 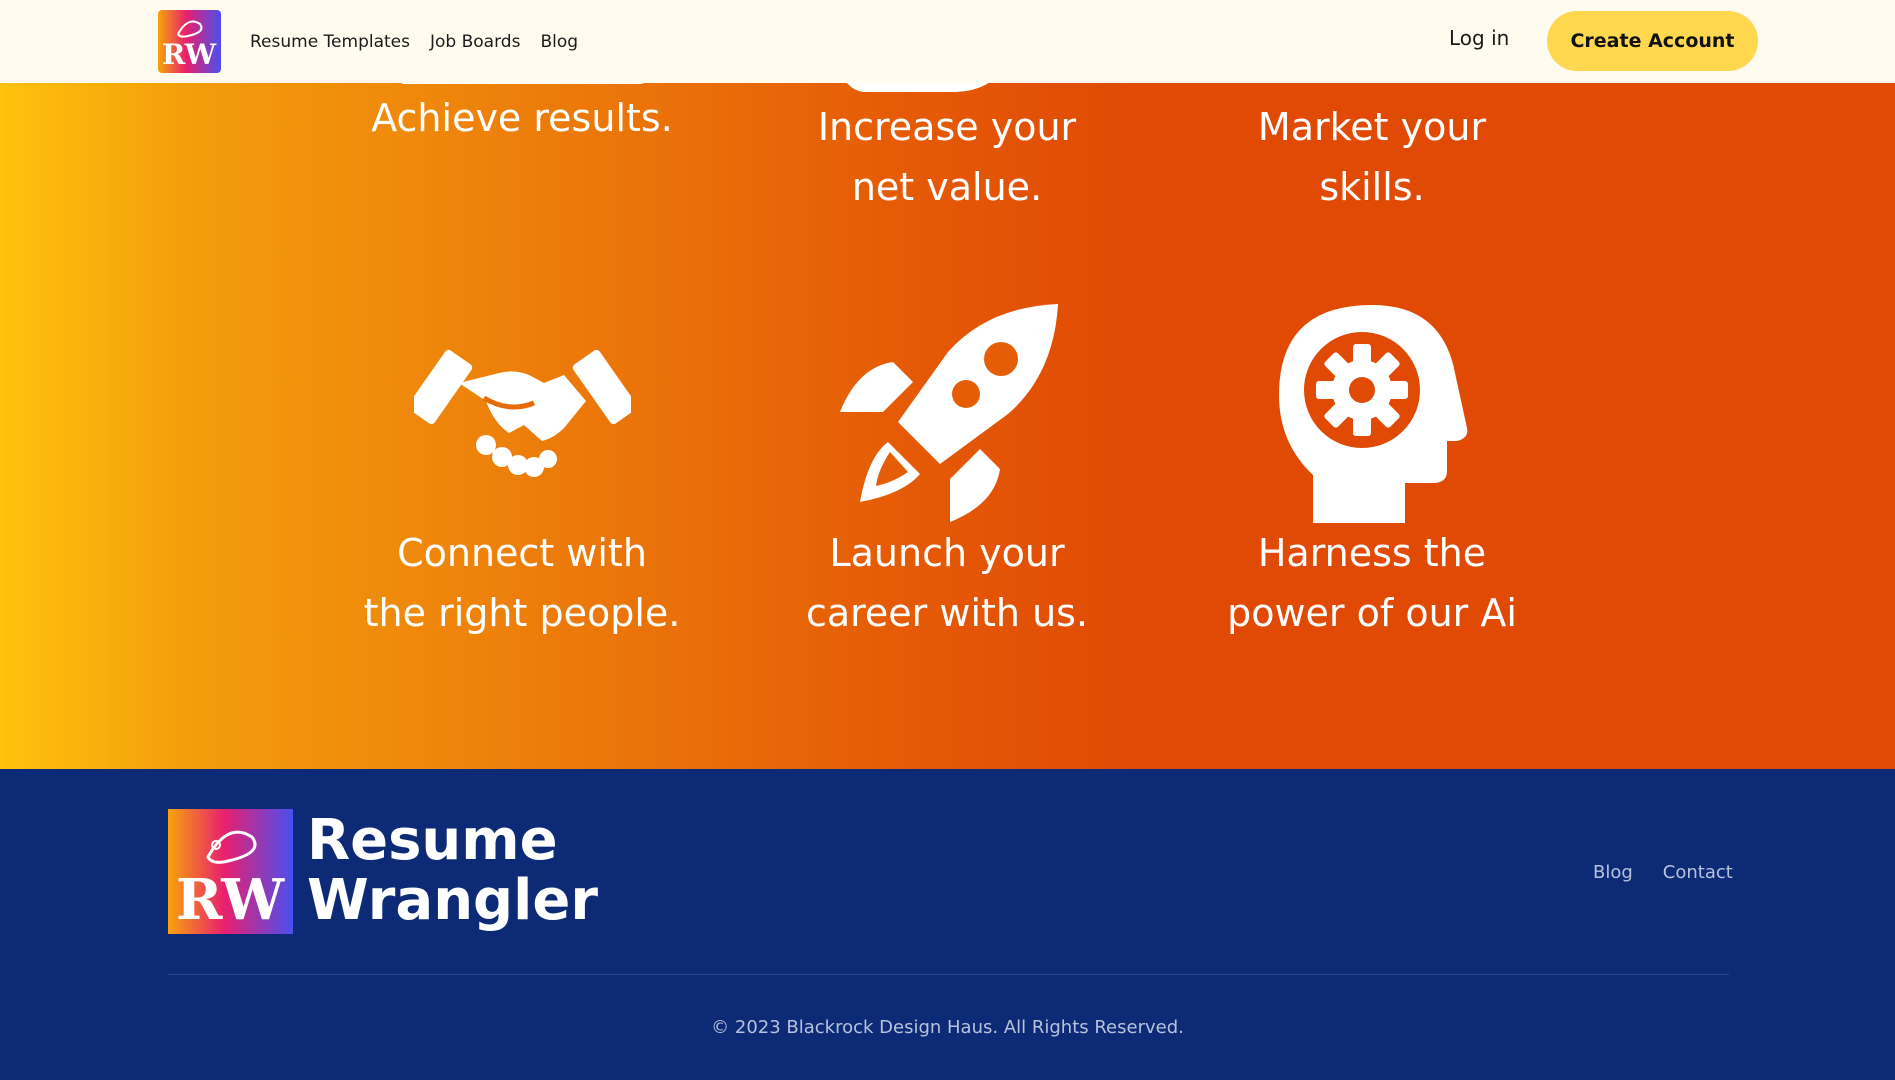 What do you see at coordinates (522, 553) in the screenshot?
I see `feature-line: Connect with` at bounding box center [522, 553].